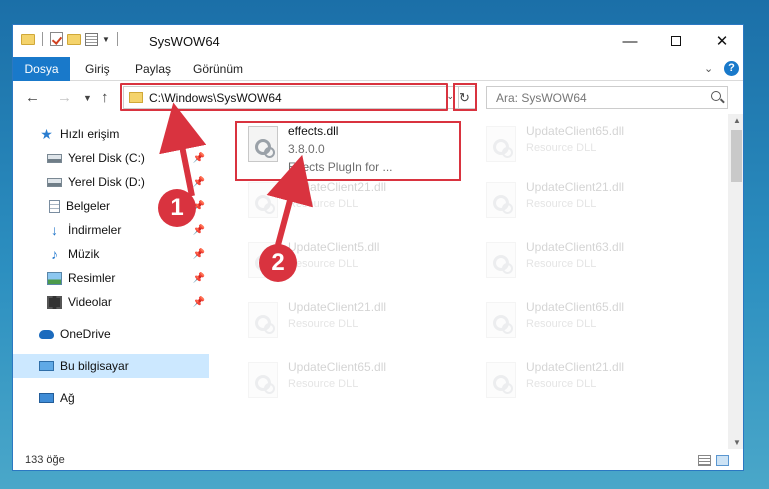 This screenshot has width=769, height=489. What do you see at coordinates (54, 182) in the screenshot?
I see `drive-icon` at bounding box center [54, 182].